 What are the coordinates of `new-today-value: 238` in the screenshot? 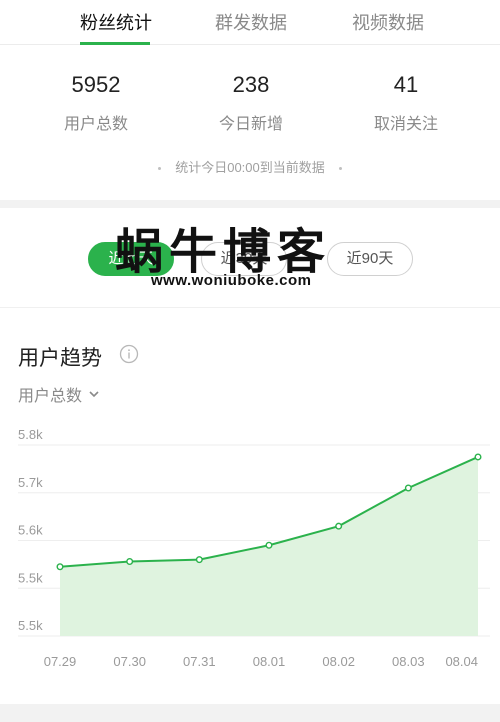 It's located at (251, 84).